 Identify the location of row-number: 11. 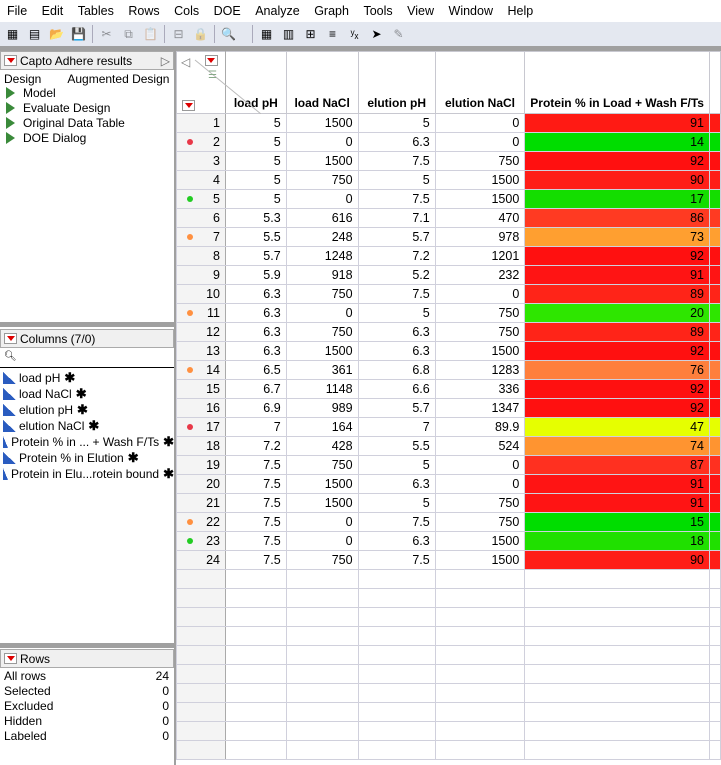
(201, 313).